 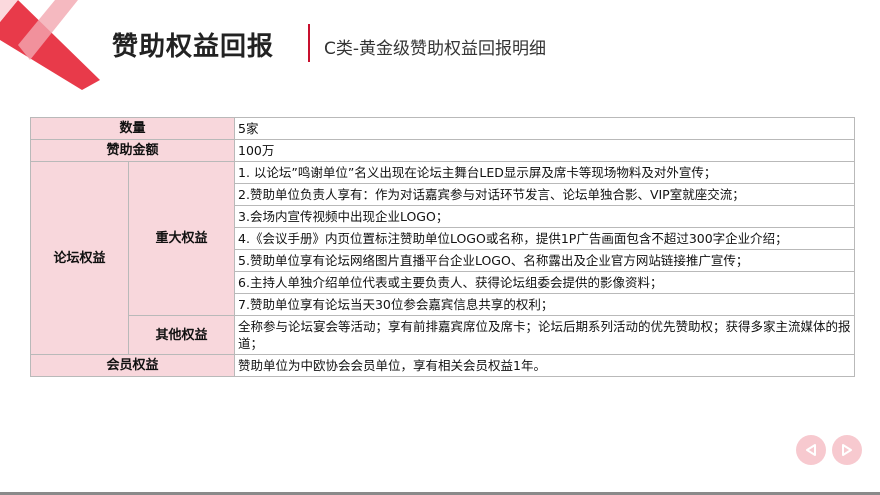 What do you see at coordinates (79, 258) in the screenshot?
I see `forum-rights-label: 论坛权益` at bounding box center [79, 258].